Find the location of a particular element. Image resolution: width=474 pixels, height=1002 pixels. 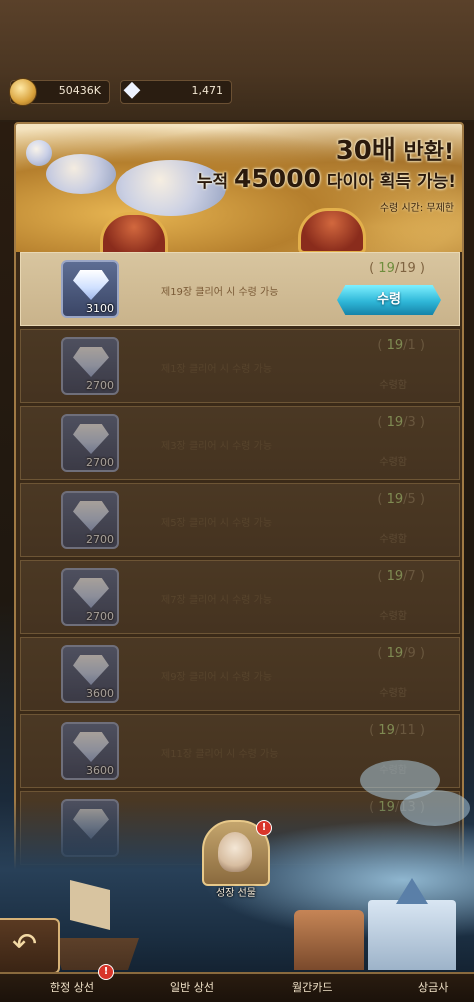

bottom-nav: 한정 상선 ! 일반 상선 월간카드 상금사 is located at coordinates (237, 983).